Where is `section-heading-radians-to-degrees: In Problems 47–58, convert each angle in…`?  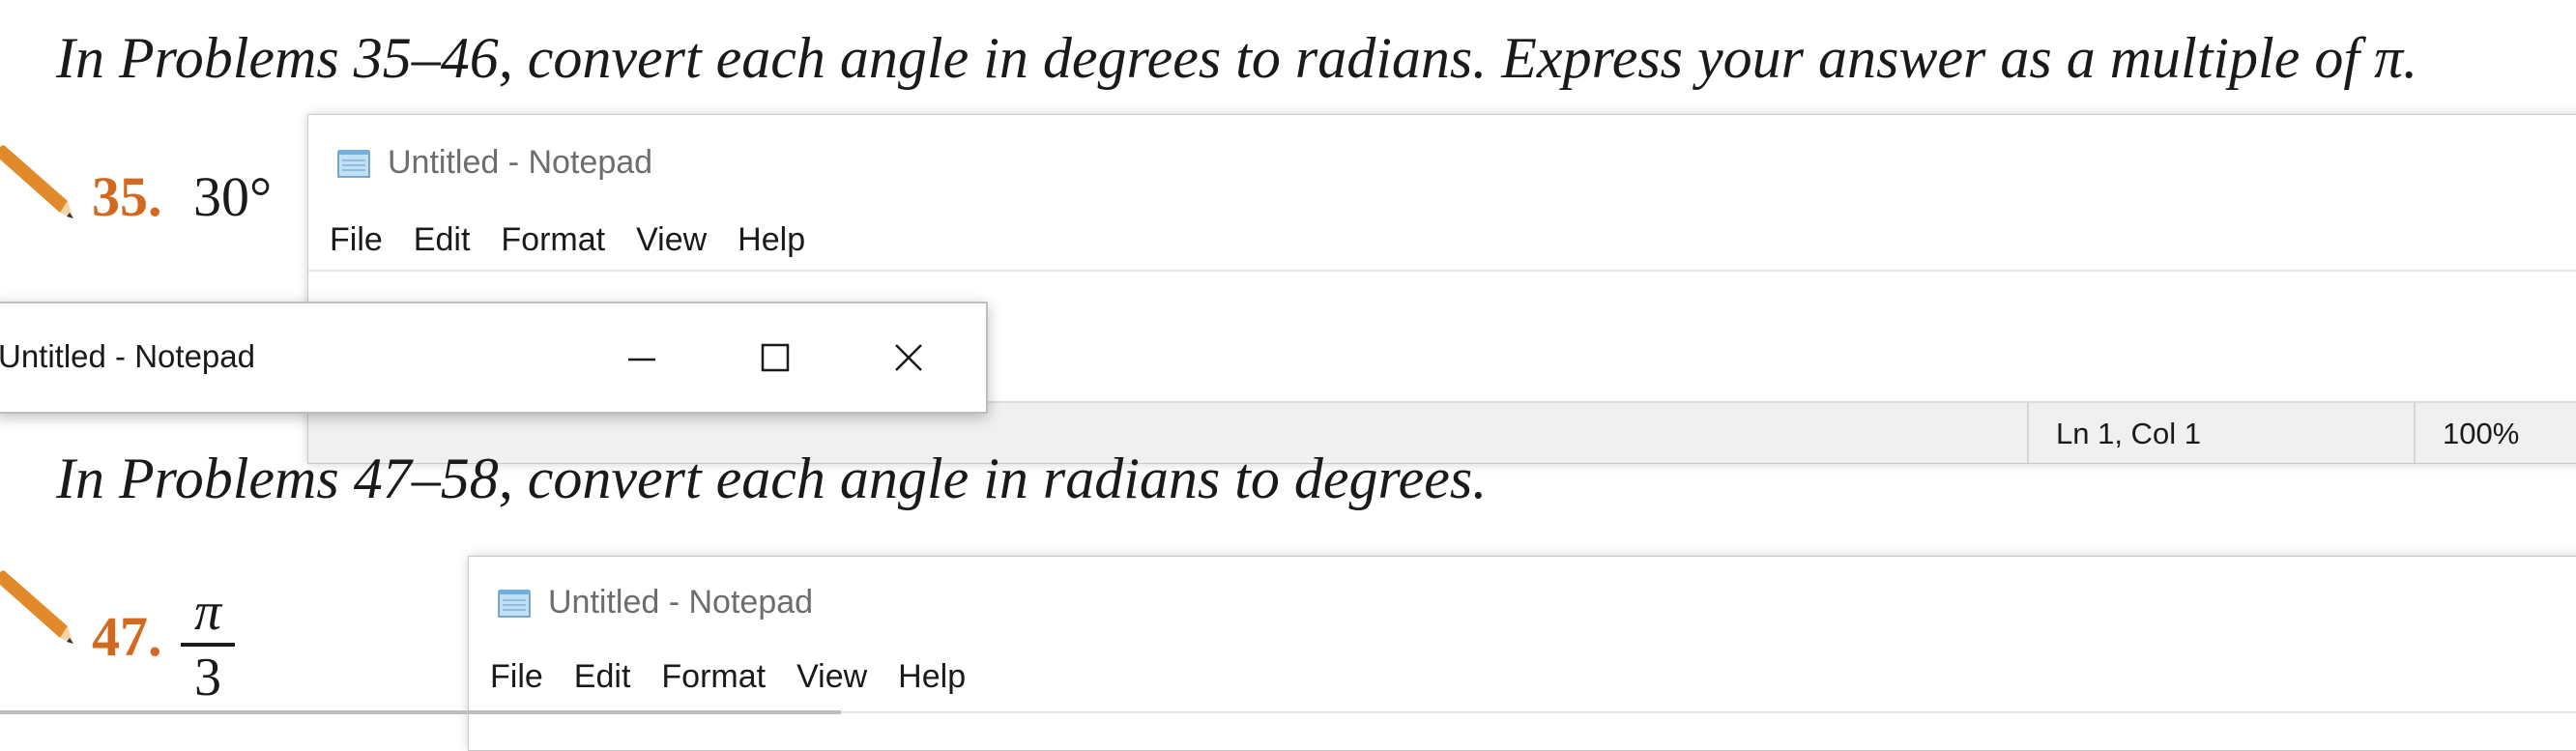
section-heading-radians-to-degrees: In Problems 47–58, convert each angle in… is located at coordinates (772, 478).